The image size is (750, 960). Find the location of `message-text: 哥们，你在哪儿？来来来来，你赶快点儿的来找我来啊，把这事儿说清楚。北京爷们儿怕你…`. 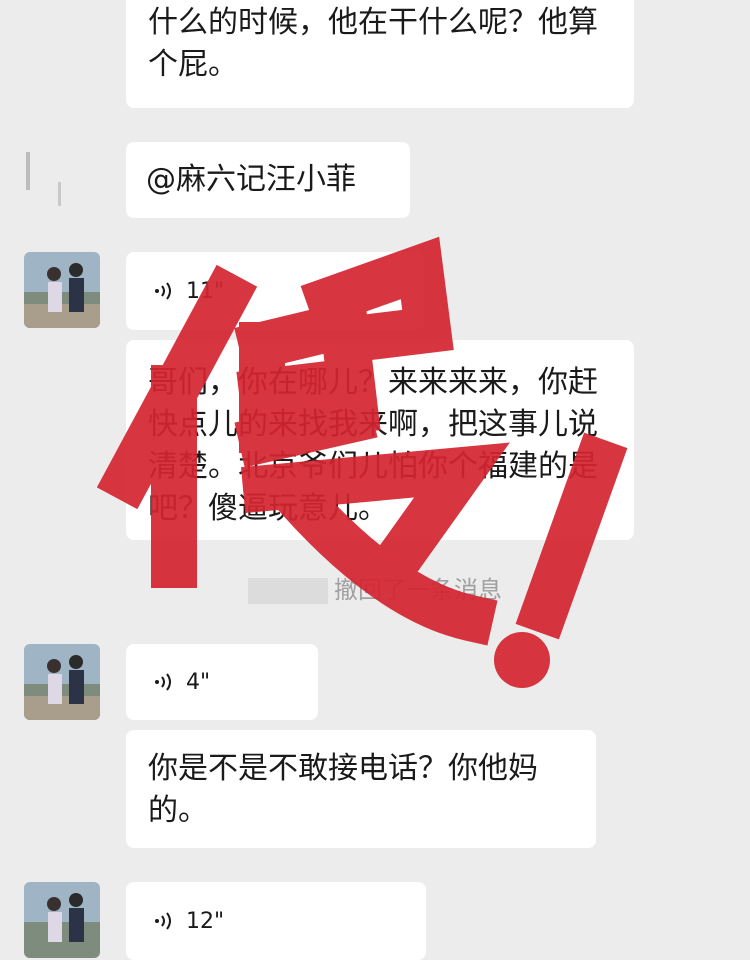

message-text: 哥们，你在哪儿？来来来来，你赶快点儿的来找我来啊，把这事儿说清楚。北京爷们儿怕你… is located at coordinates (373, 445).